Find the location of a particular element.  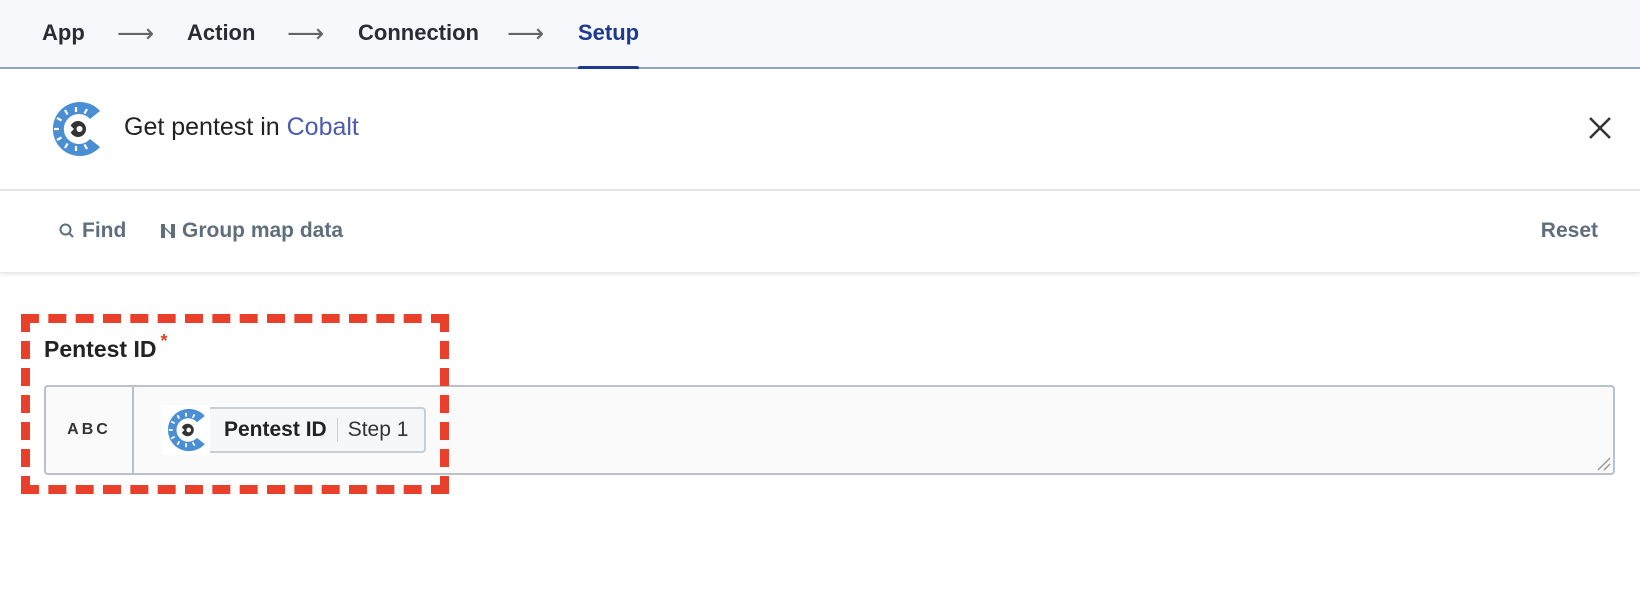

find-button: Find is located at coordinates (92, 231).